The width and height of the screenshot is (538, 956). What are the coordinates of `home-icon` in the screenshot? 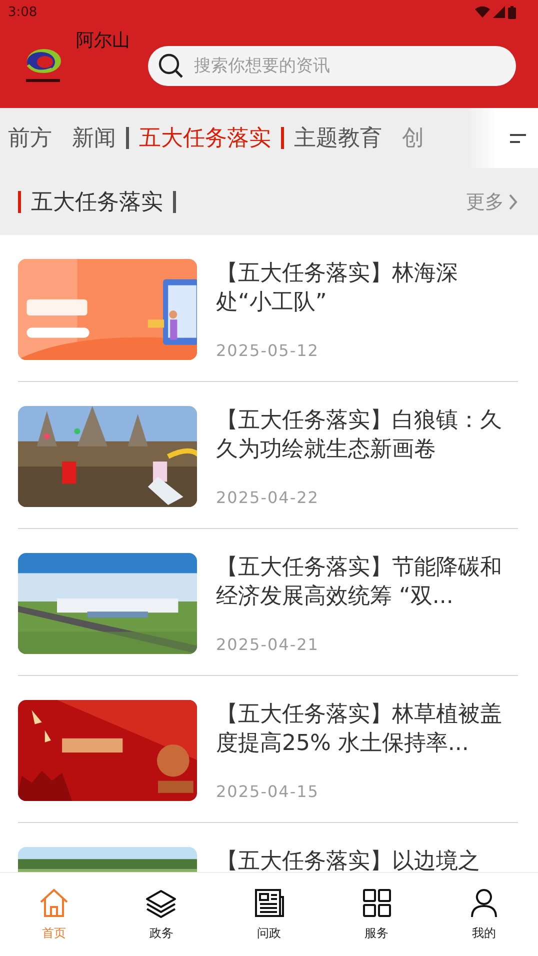 It's located at (54, 903).